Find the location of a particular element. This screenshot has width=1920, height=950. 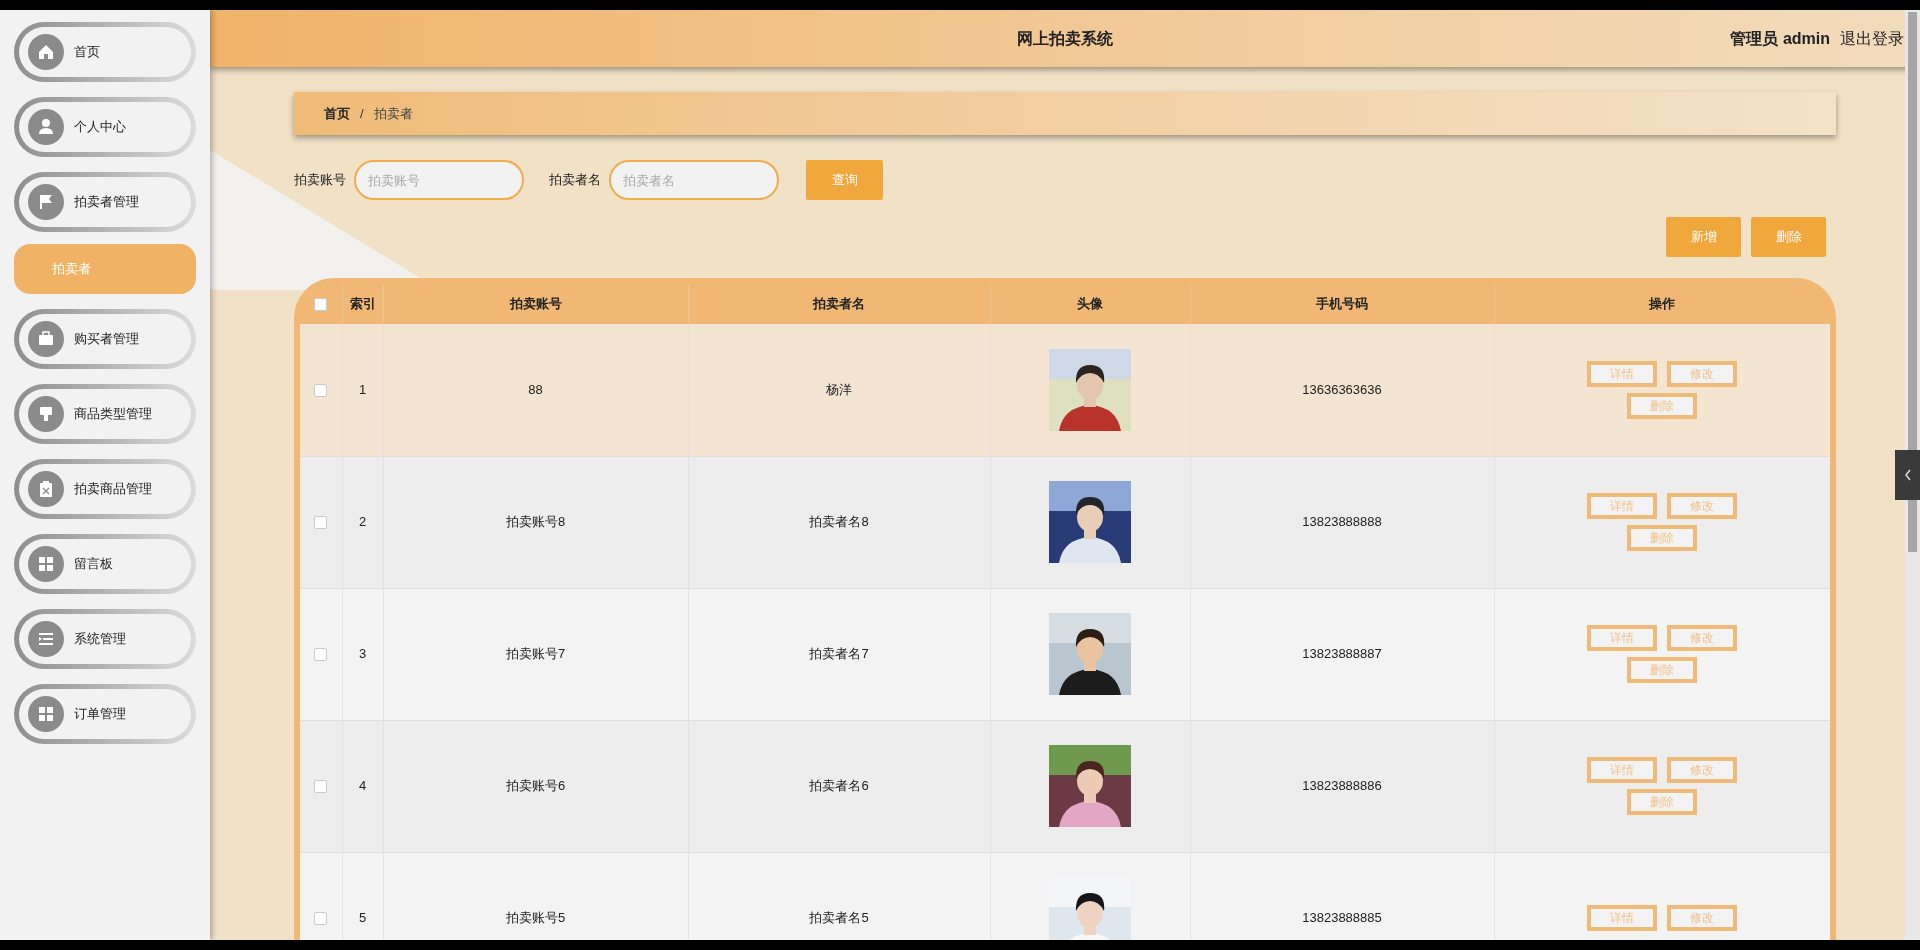

index-cell: 2 is located at coordinates (362, 522).